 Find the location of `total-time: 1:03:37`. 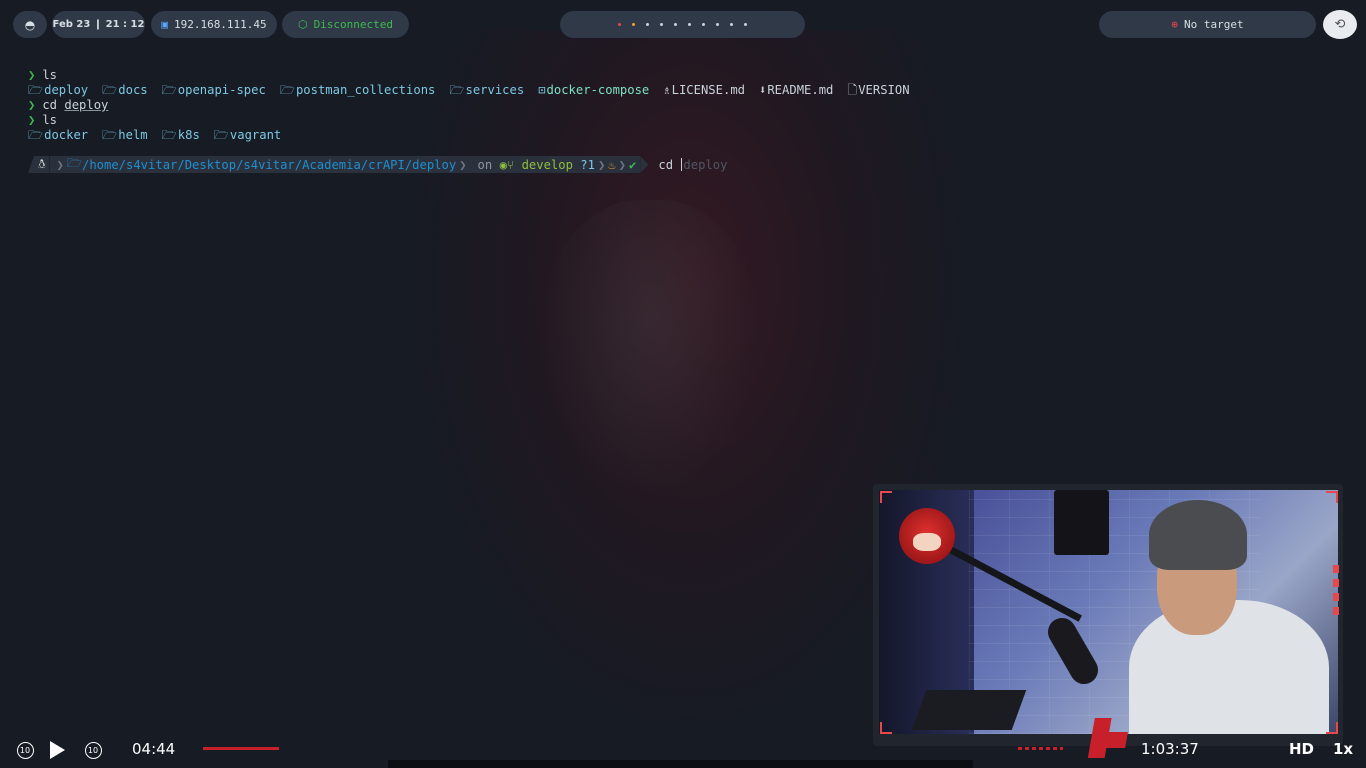

total-time: 1:03:37 is located at coordinates (1170, 749).